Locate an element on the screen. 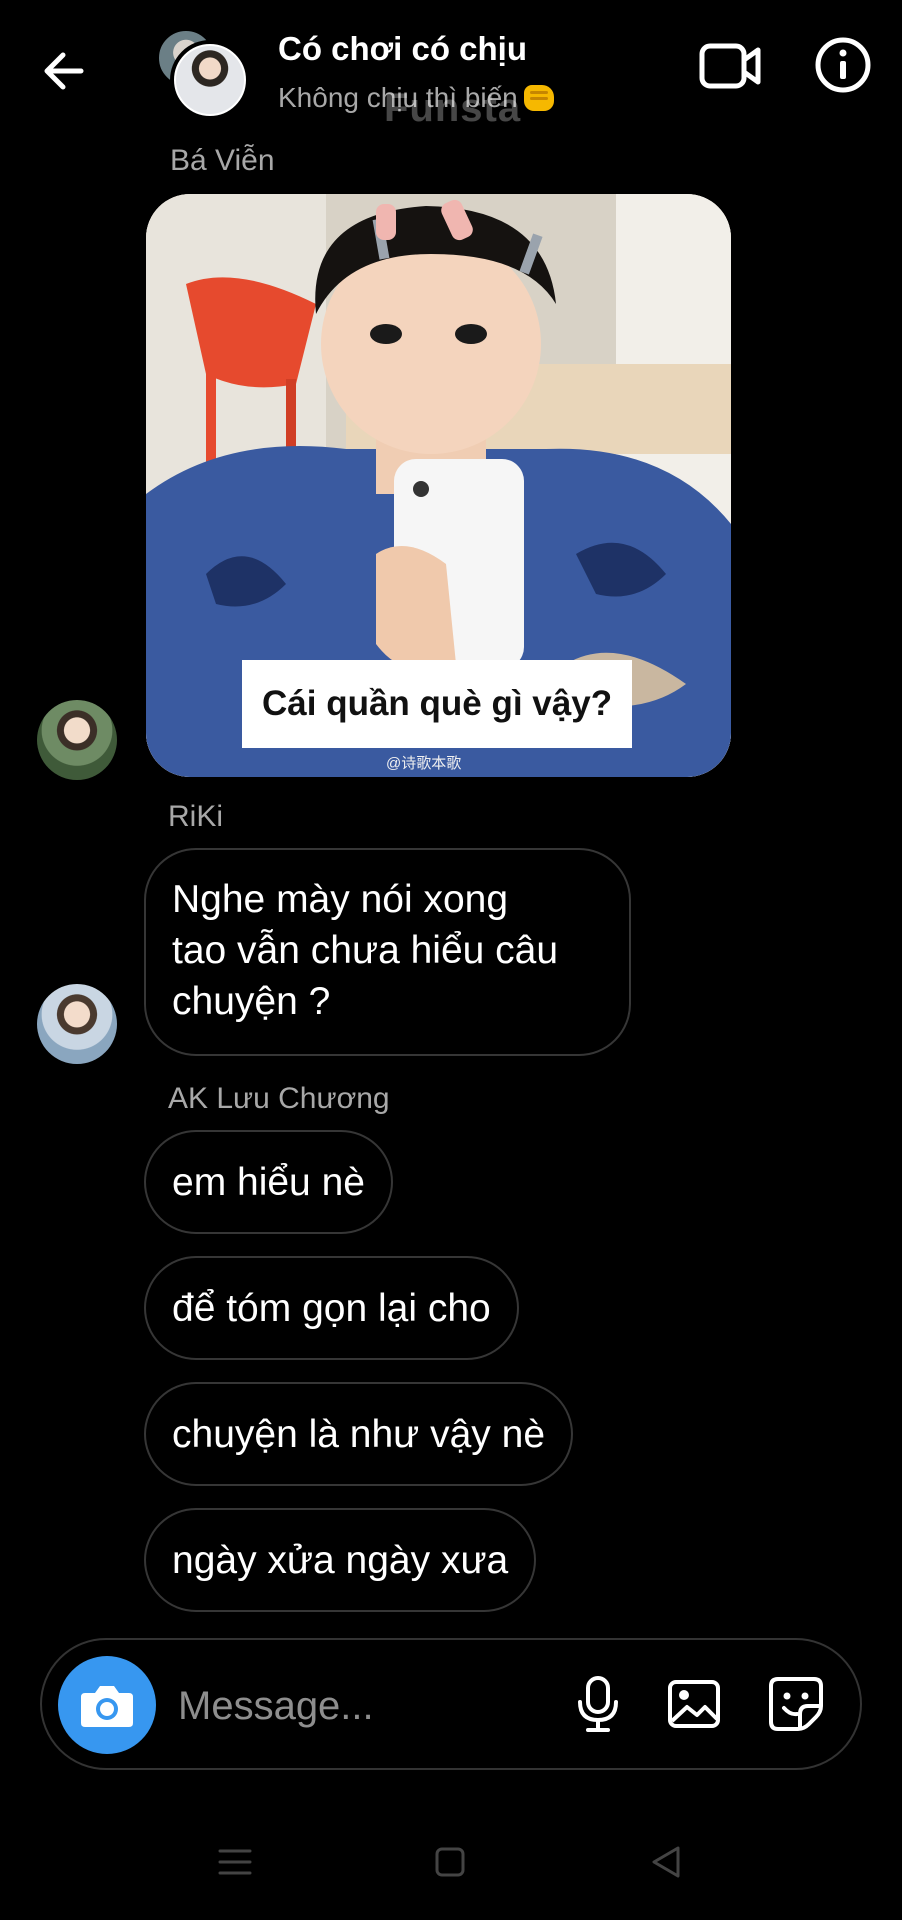 The width and height of the screenshot is (902, 1920). sticker-icon is located at coordinates (796, 1704).